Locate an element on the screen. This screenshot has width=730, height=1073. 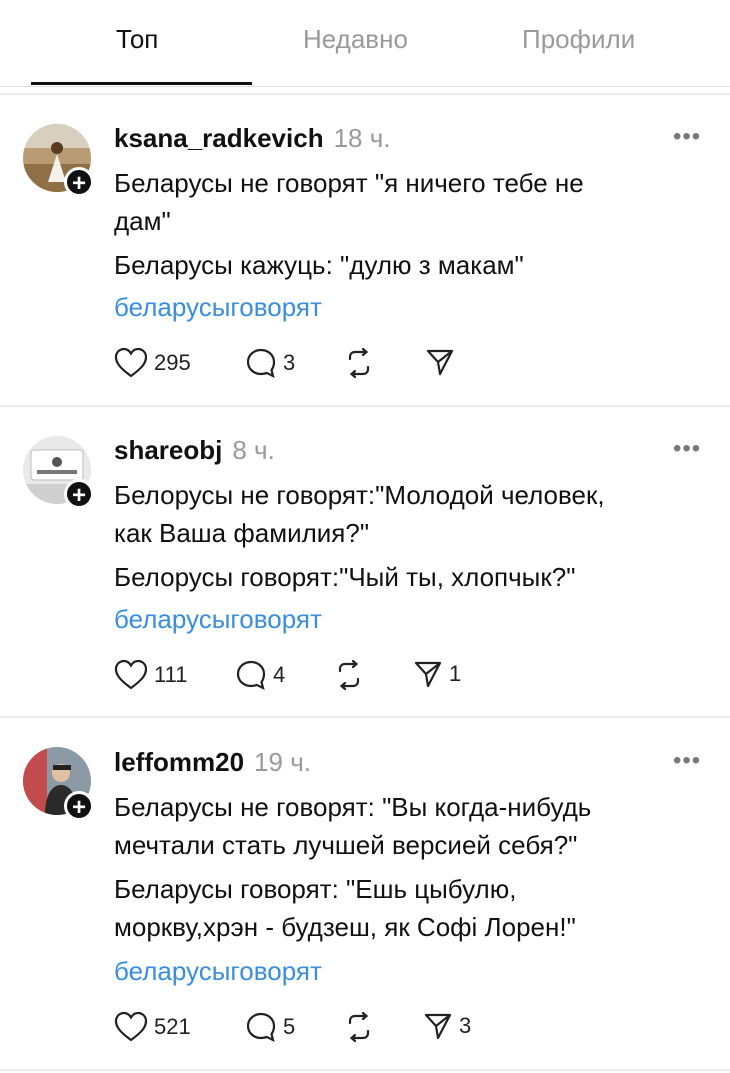
like-count: 521 is located at coordinates (172, 1026).